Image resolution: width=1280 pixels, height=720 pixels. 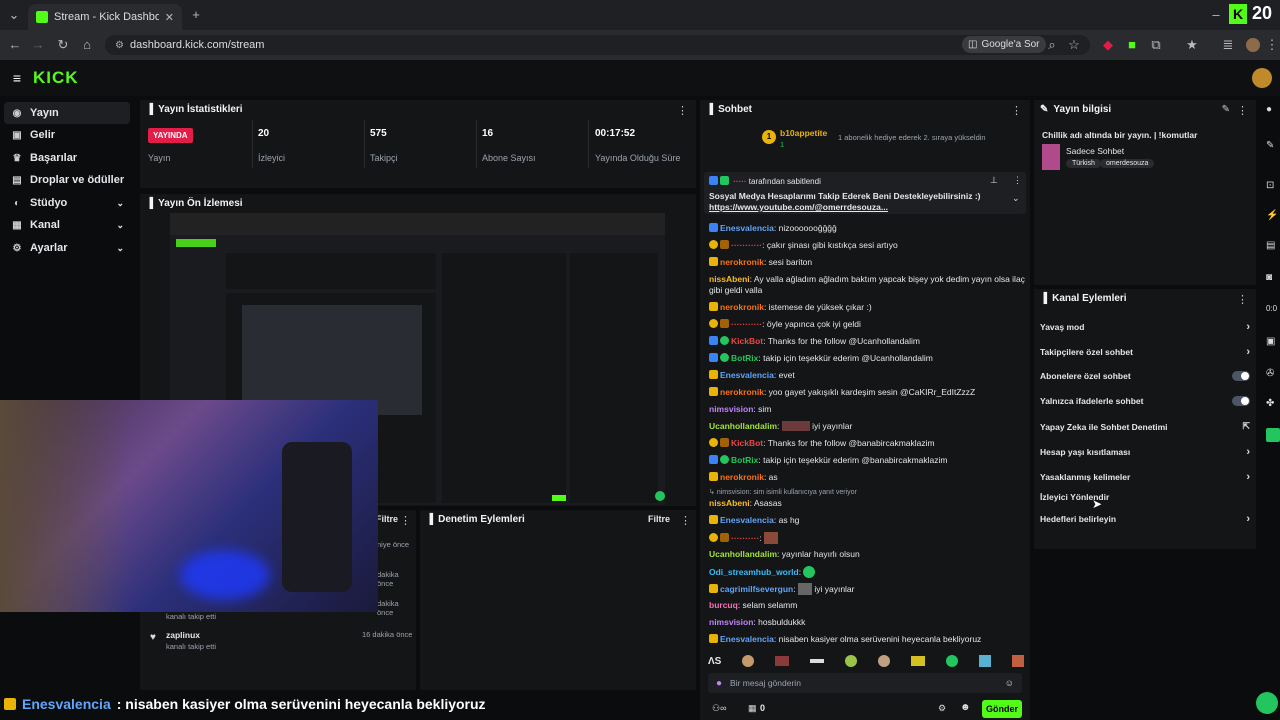 What do you see at coordinates (1269, 277) in the screenshot?
I see `chat-bubble-icon: ◙` at bounding box center [1269, 277].